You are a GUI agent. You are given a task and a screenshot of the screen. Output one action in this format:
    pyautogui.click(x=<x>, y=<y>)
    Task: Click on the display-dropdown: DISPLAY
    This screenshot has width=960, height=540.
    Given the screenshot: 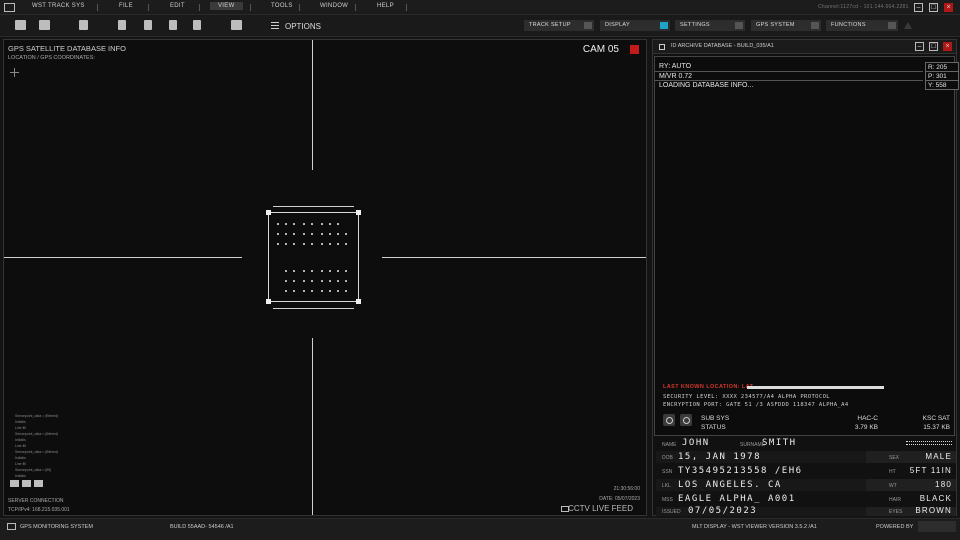 What is the action you would take?
    pyautogui.click(x=635, y=25)
    